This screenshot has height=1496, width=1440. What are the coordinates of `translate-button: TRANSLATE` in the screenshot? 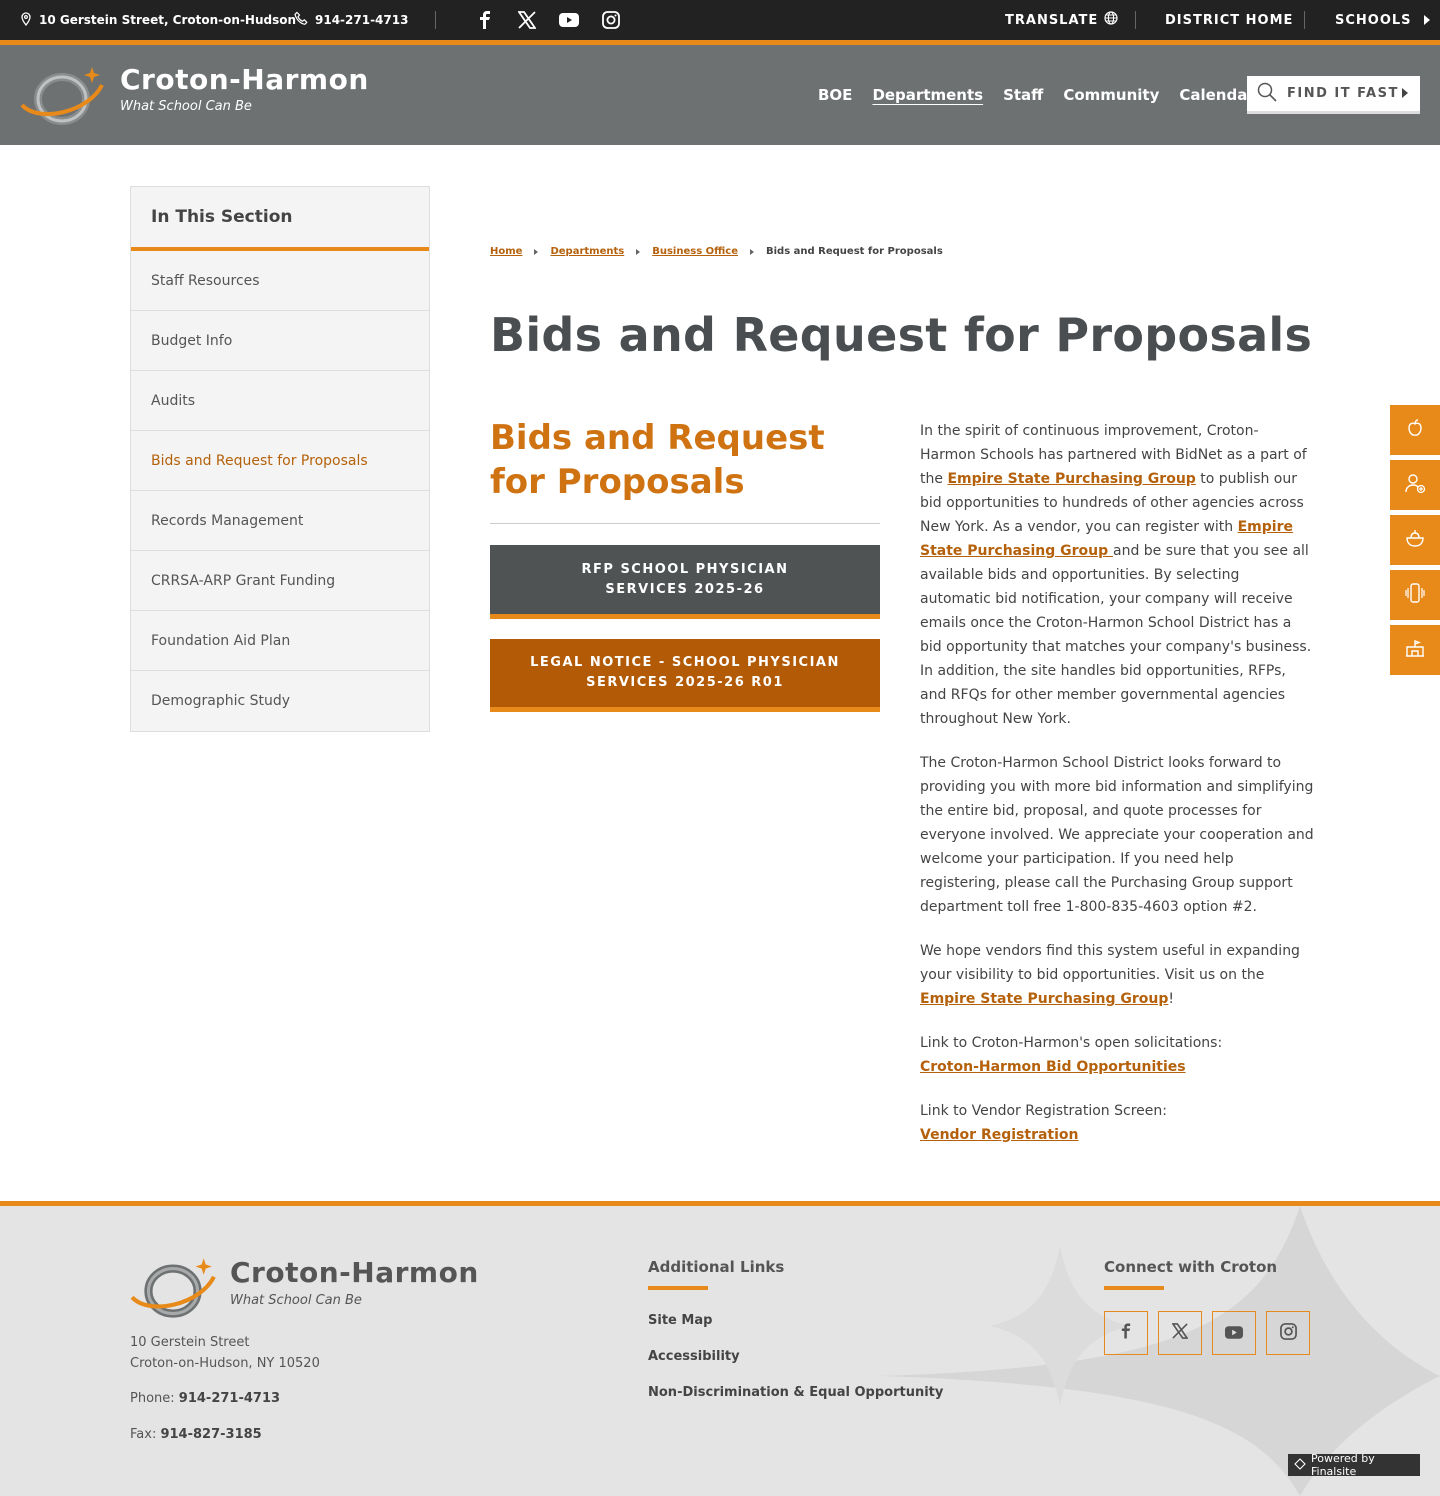 It's located at (1061, 20).